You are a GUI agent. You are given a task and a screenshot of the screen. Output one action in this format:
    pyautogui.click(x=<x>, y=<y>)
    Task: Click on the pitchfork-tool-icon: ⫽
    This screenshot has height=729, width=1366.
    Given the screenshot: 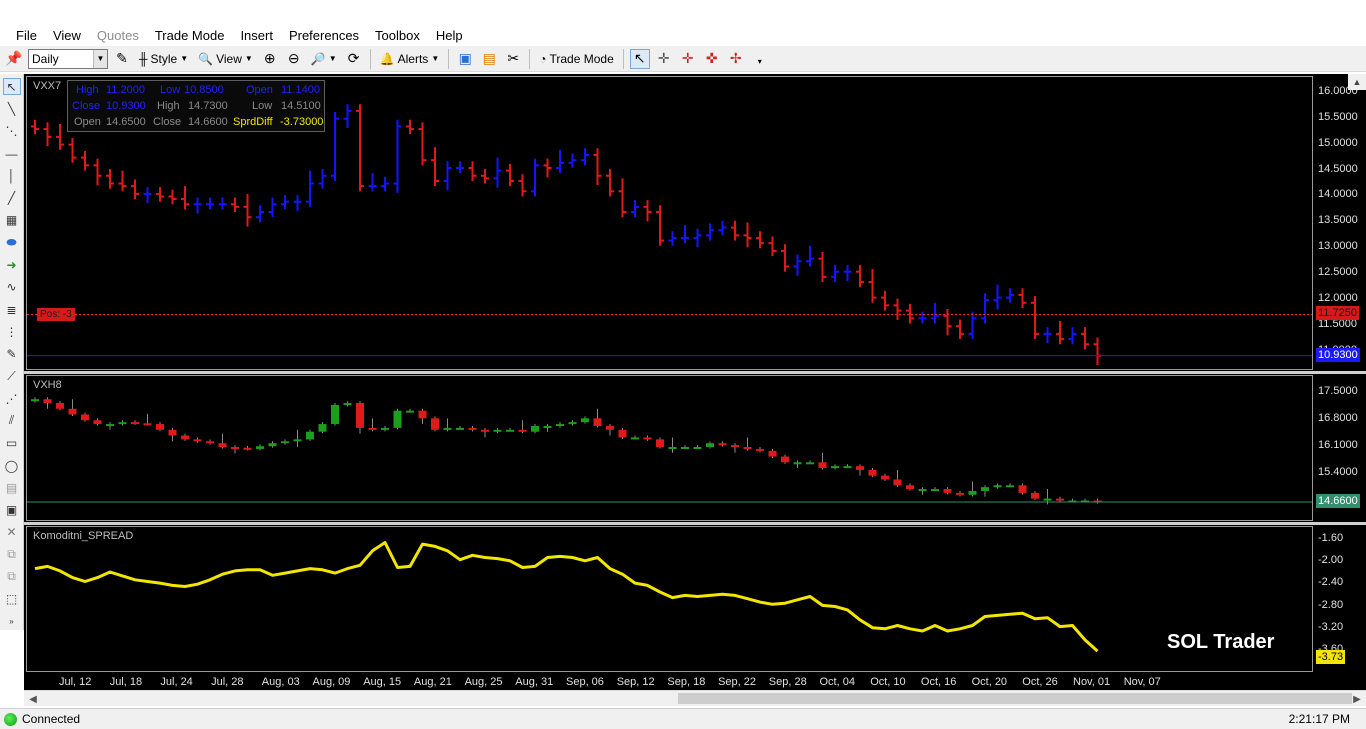 What is the action you would take?
    pyautogui.click(x=12, y=420)
    